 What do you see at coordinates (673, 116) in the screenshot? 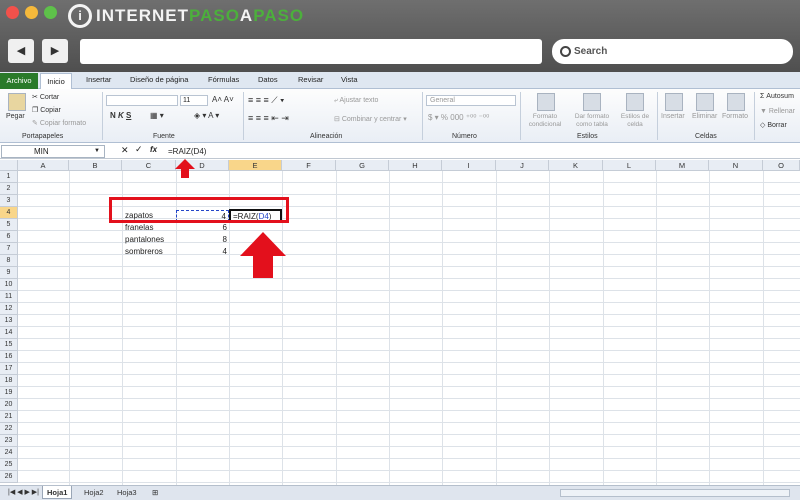
I see `insert-cells-button: Insertar` at bounding box center [673, 116].